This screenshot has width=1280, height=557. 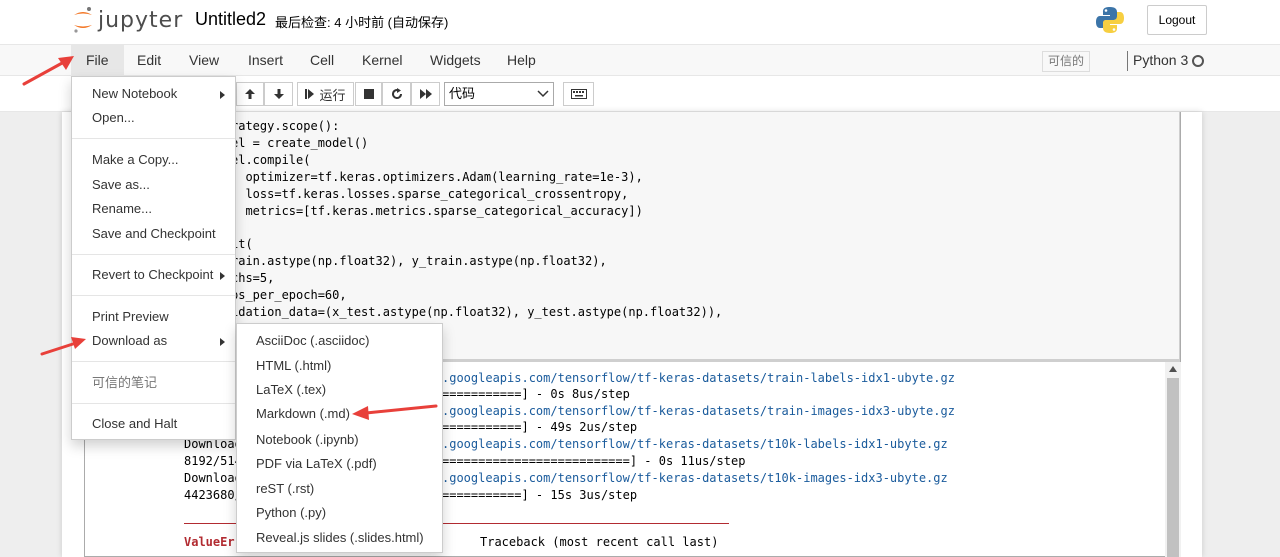 I want to click on run-label: 运行, so click(x=332, y=95).